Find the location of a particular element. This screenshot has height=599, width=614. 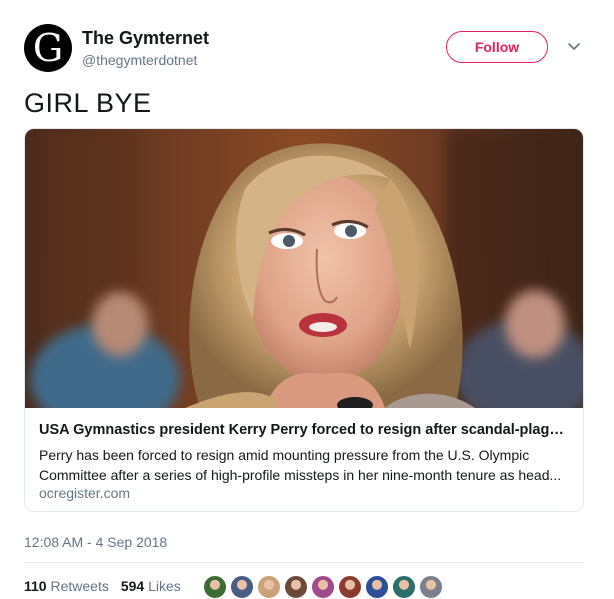

retweets-count: 110 is located at coordinates (35, 586).